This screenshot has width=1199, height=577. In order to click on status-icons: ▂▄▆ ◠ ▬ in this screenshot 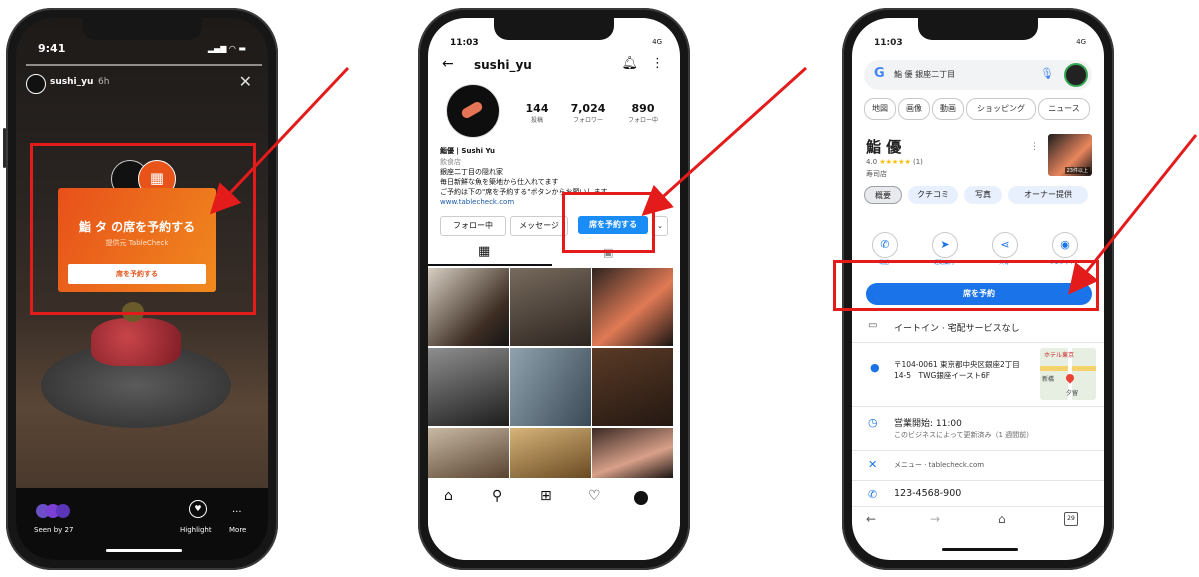, I will do `click(226, 48)`.